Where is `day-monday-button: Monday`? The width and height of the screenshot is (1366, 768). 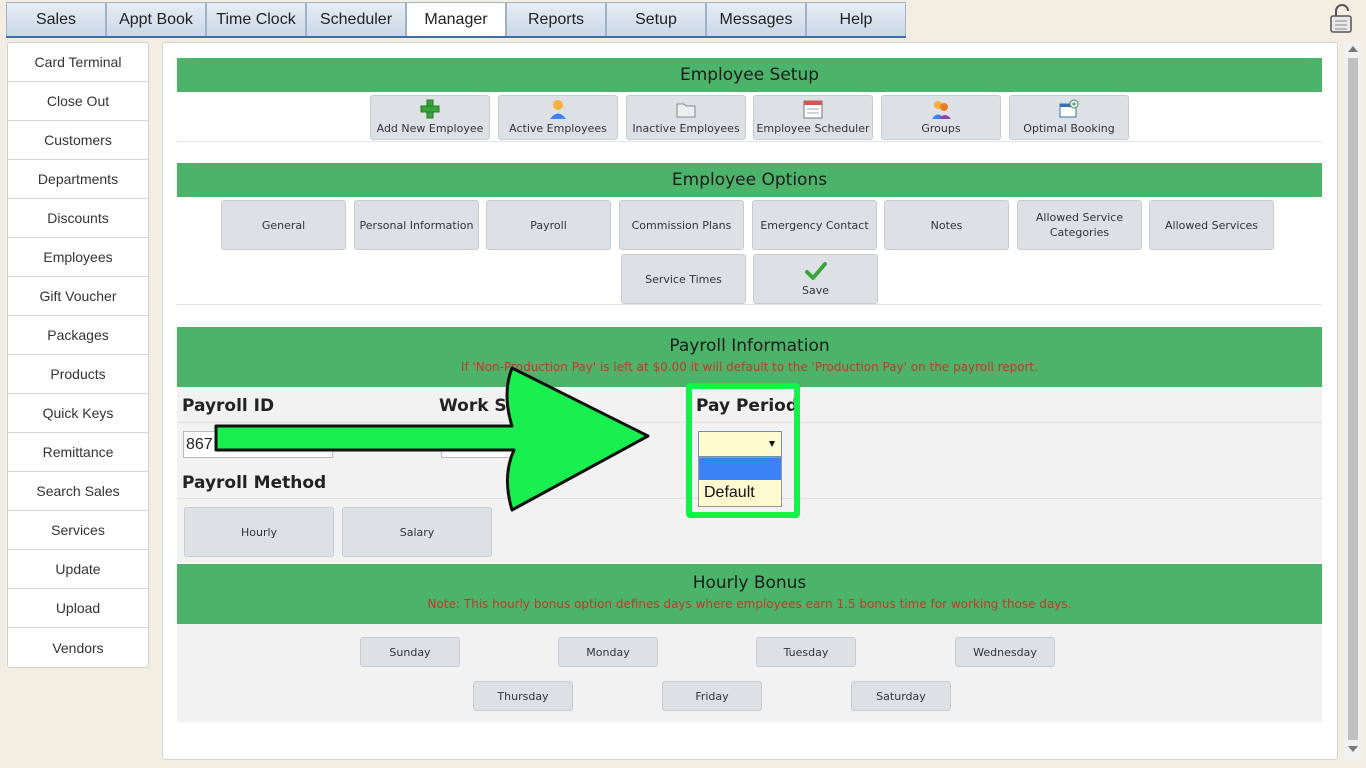
day-monday-button: Monday is located at coordinates (608, 652).